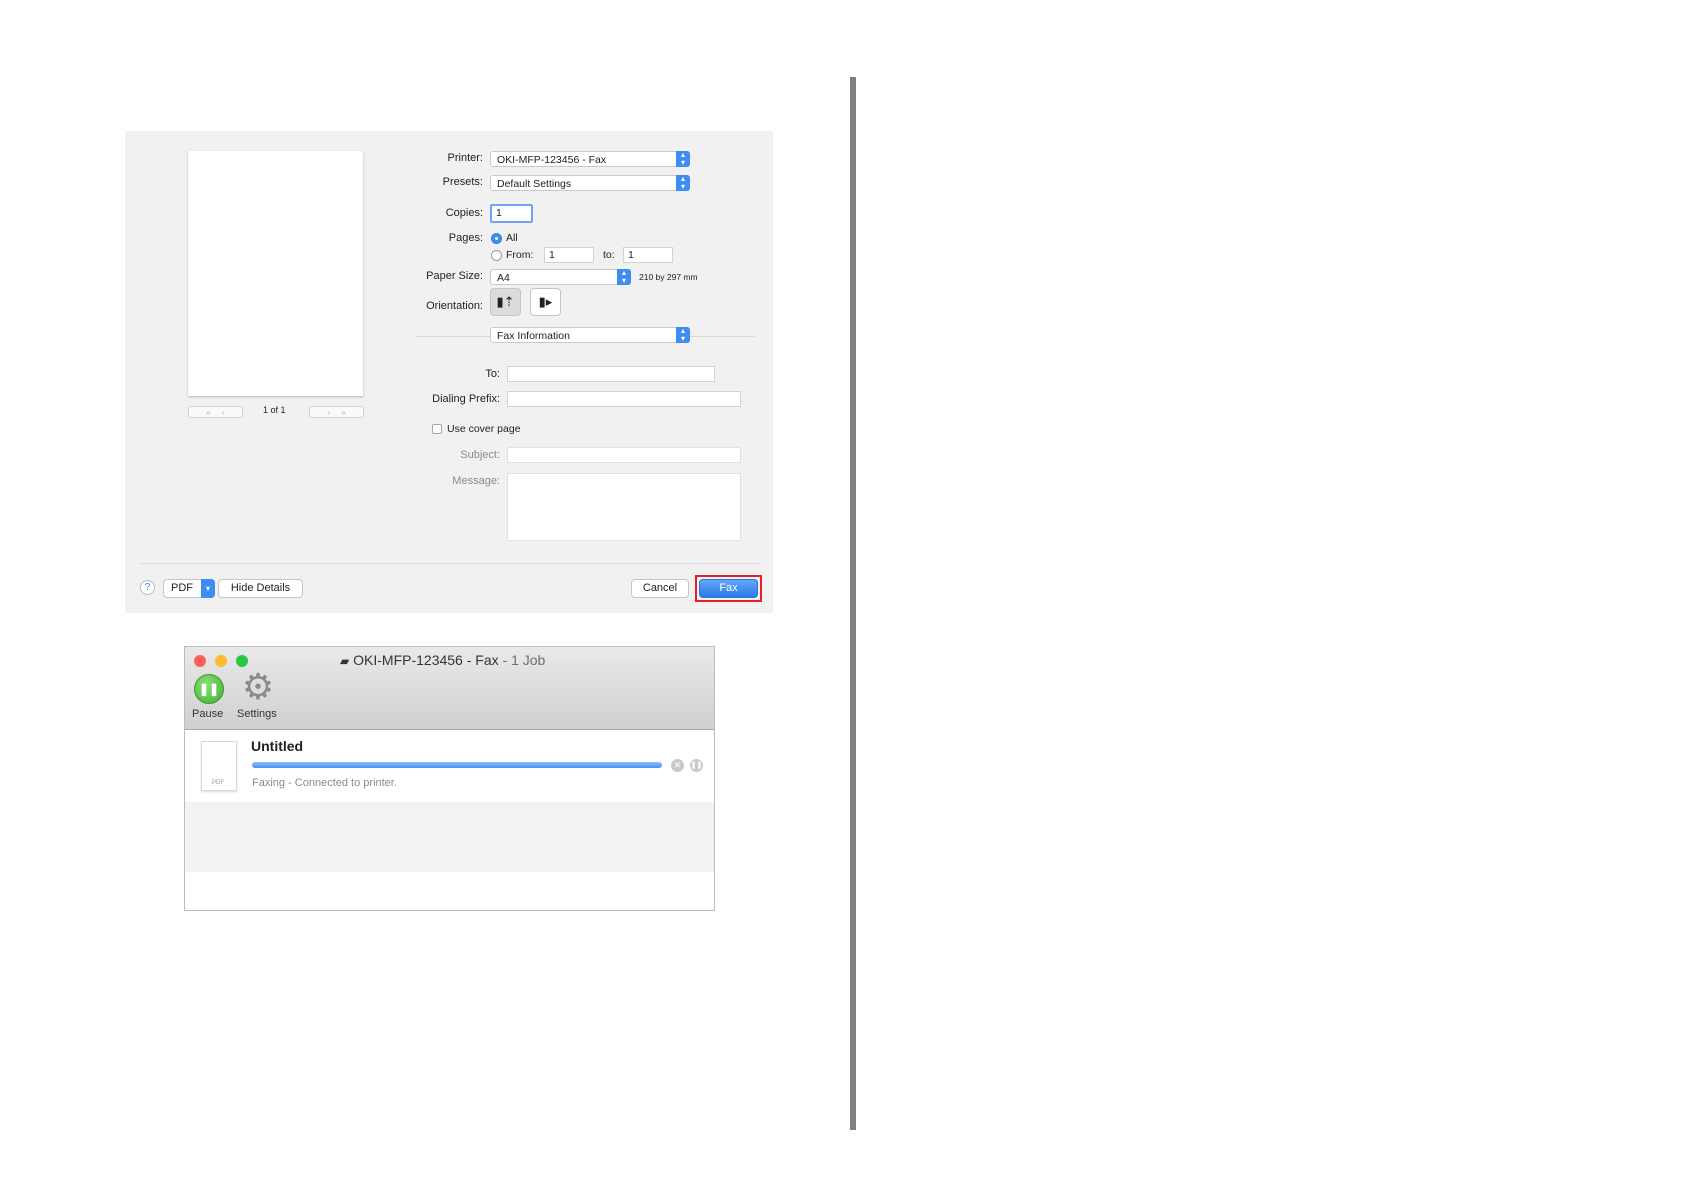  What do you see at coordinates (524, 660) in the screenshot?
I see `window-subtitle: - 1 Job` at bounding box center [524, 660].